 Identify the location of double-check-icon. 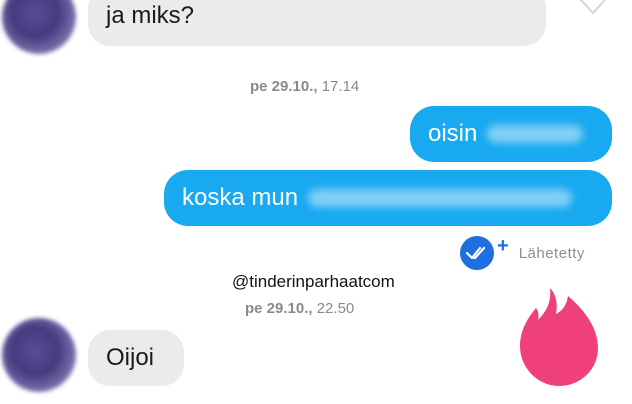
(477, 253).